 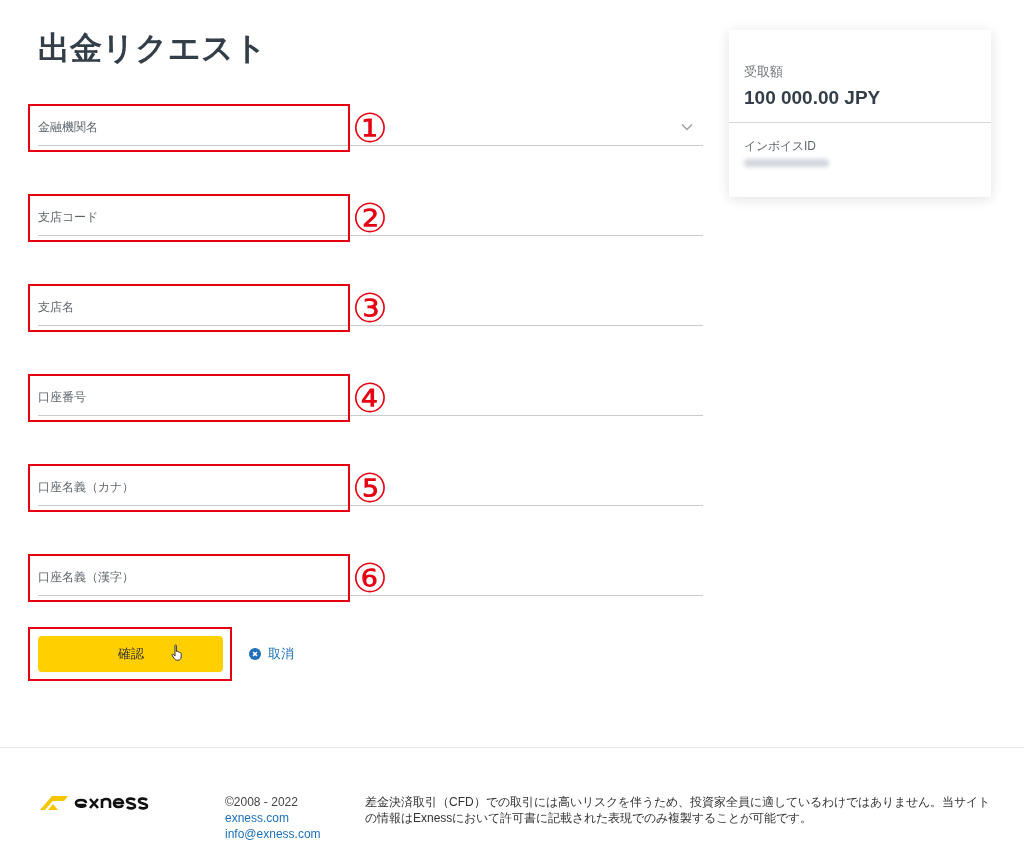 What do you see at coordinates (153, 48) in the screenshot?
I see `page-title: 出金リクエスト` at bounding box center [153, 48].